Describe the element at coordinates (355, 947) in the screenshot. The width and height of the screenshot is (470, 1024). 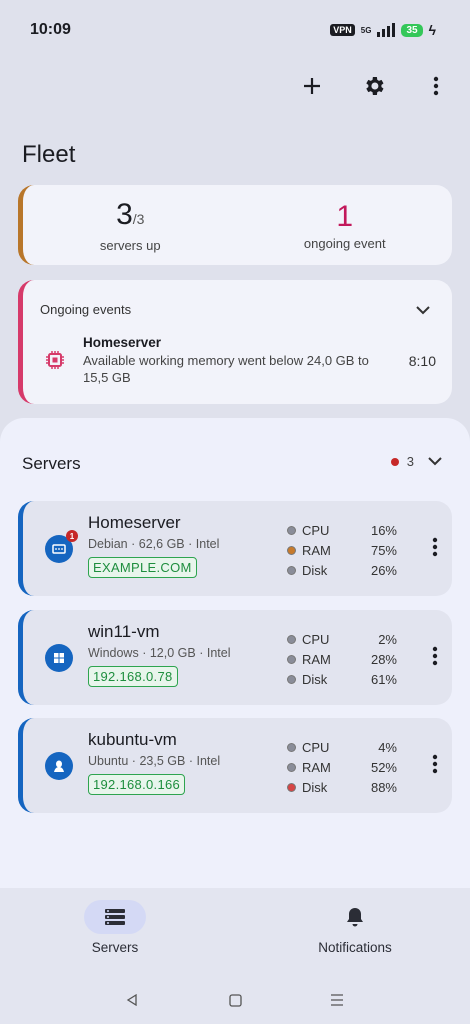
I see `nav-notifications-label: Notifications` at that location.